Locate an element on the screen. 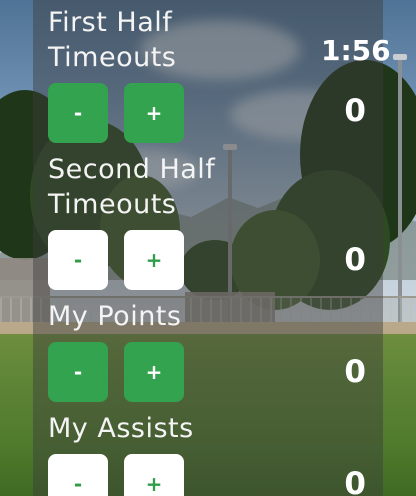 The image size is (416, 496). my-assists-plus-button: + is located at coordinates (154, 475).